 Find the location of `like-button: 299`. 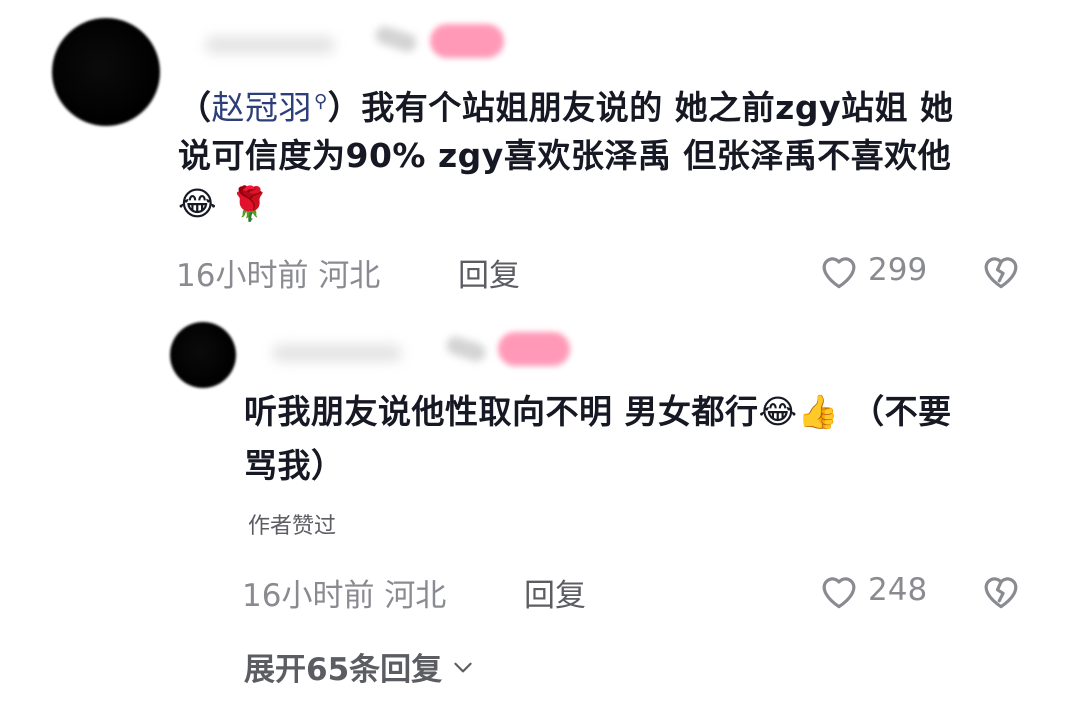

like-button: 299 is located at coordinates (872, 270).